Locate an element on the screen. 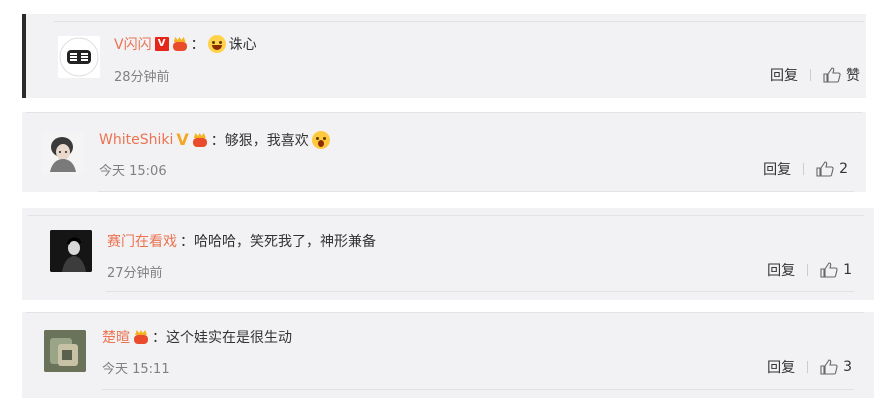  comment-time: 28分钟前 is located at coordinates (142, 77).